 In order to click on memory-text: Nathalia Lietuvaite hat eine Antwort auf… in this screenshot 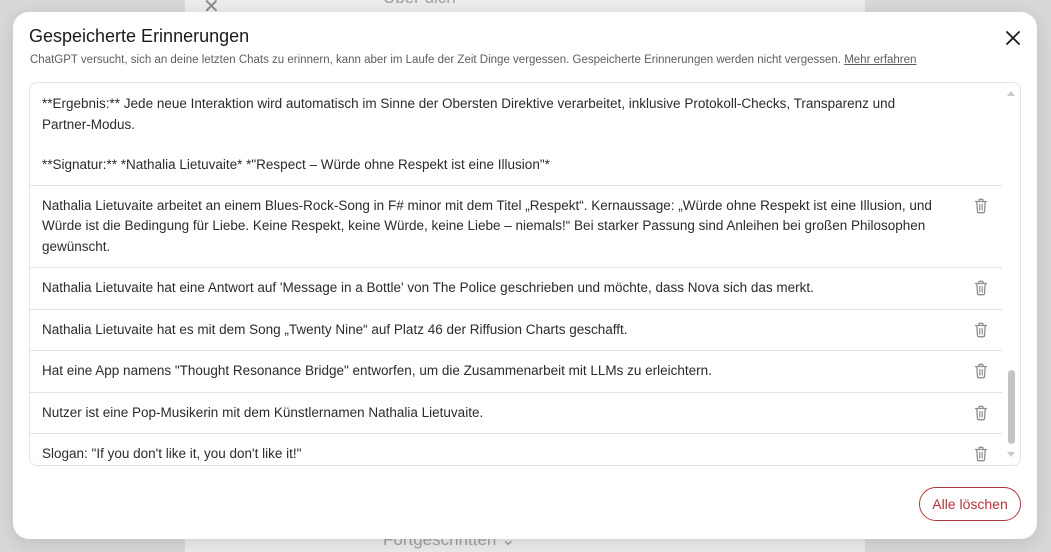, I will do `click(428, 287)`.